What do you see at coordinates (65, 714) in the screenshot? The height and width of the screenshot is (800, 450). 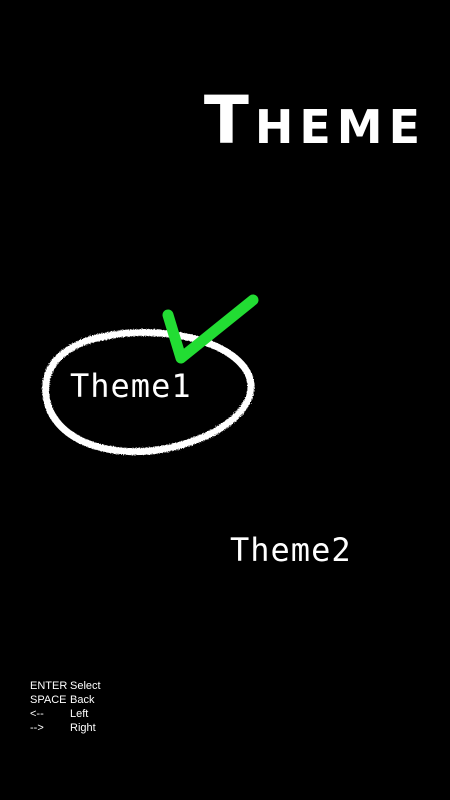 I see `control-row-left: <-- Left` at bounding box center [65, 714].